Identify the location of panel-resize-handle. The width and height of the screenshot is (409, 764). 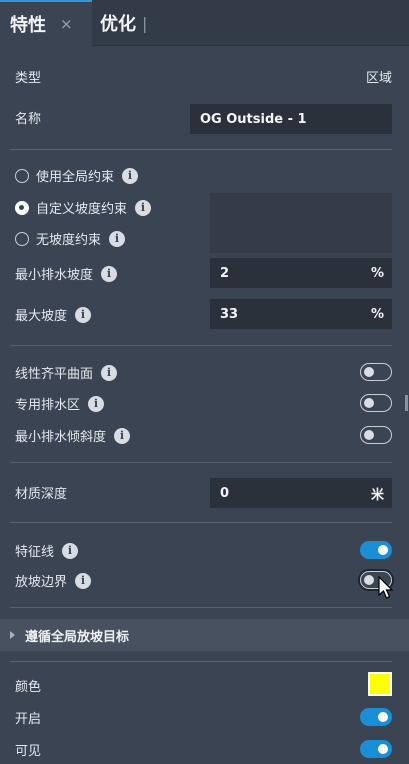
(406, 403).